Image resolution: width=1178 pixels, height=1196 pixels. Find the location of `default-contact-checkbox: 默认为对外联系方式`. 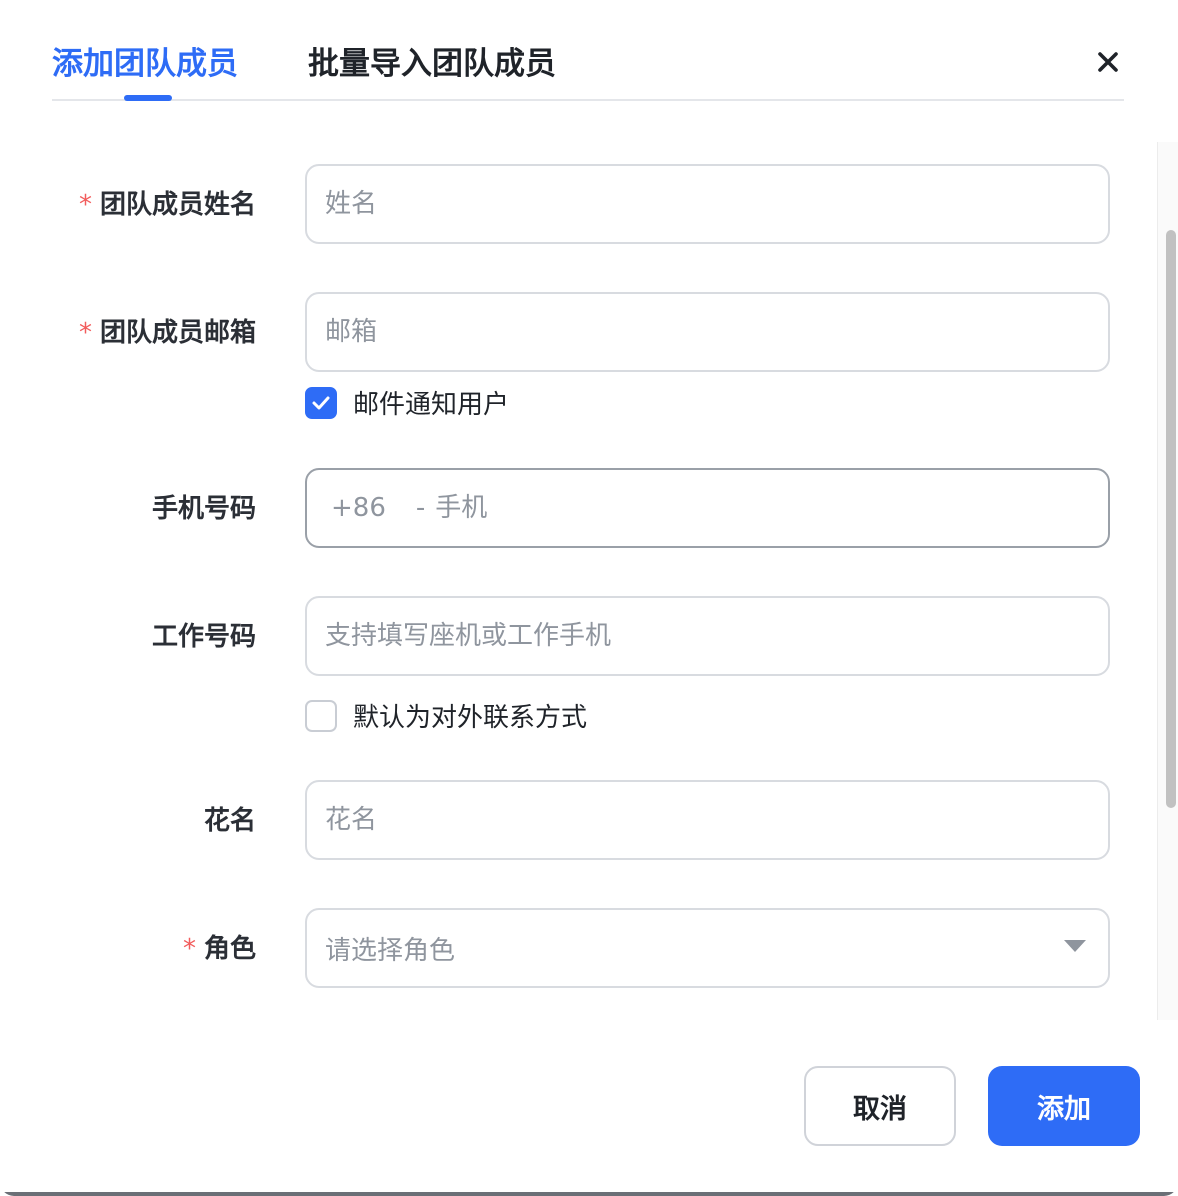

default-contact-checkbox: 默认为对外联系方式 is located at coordinates (446, 715).